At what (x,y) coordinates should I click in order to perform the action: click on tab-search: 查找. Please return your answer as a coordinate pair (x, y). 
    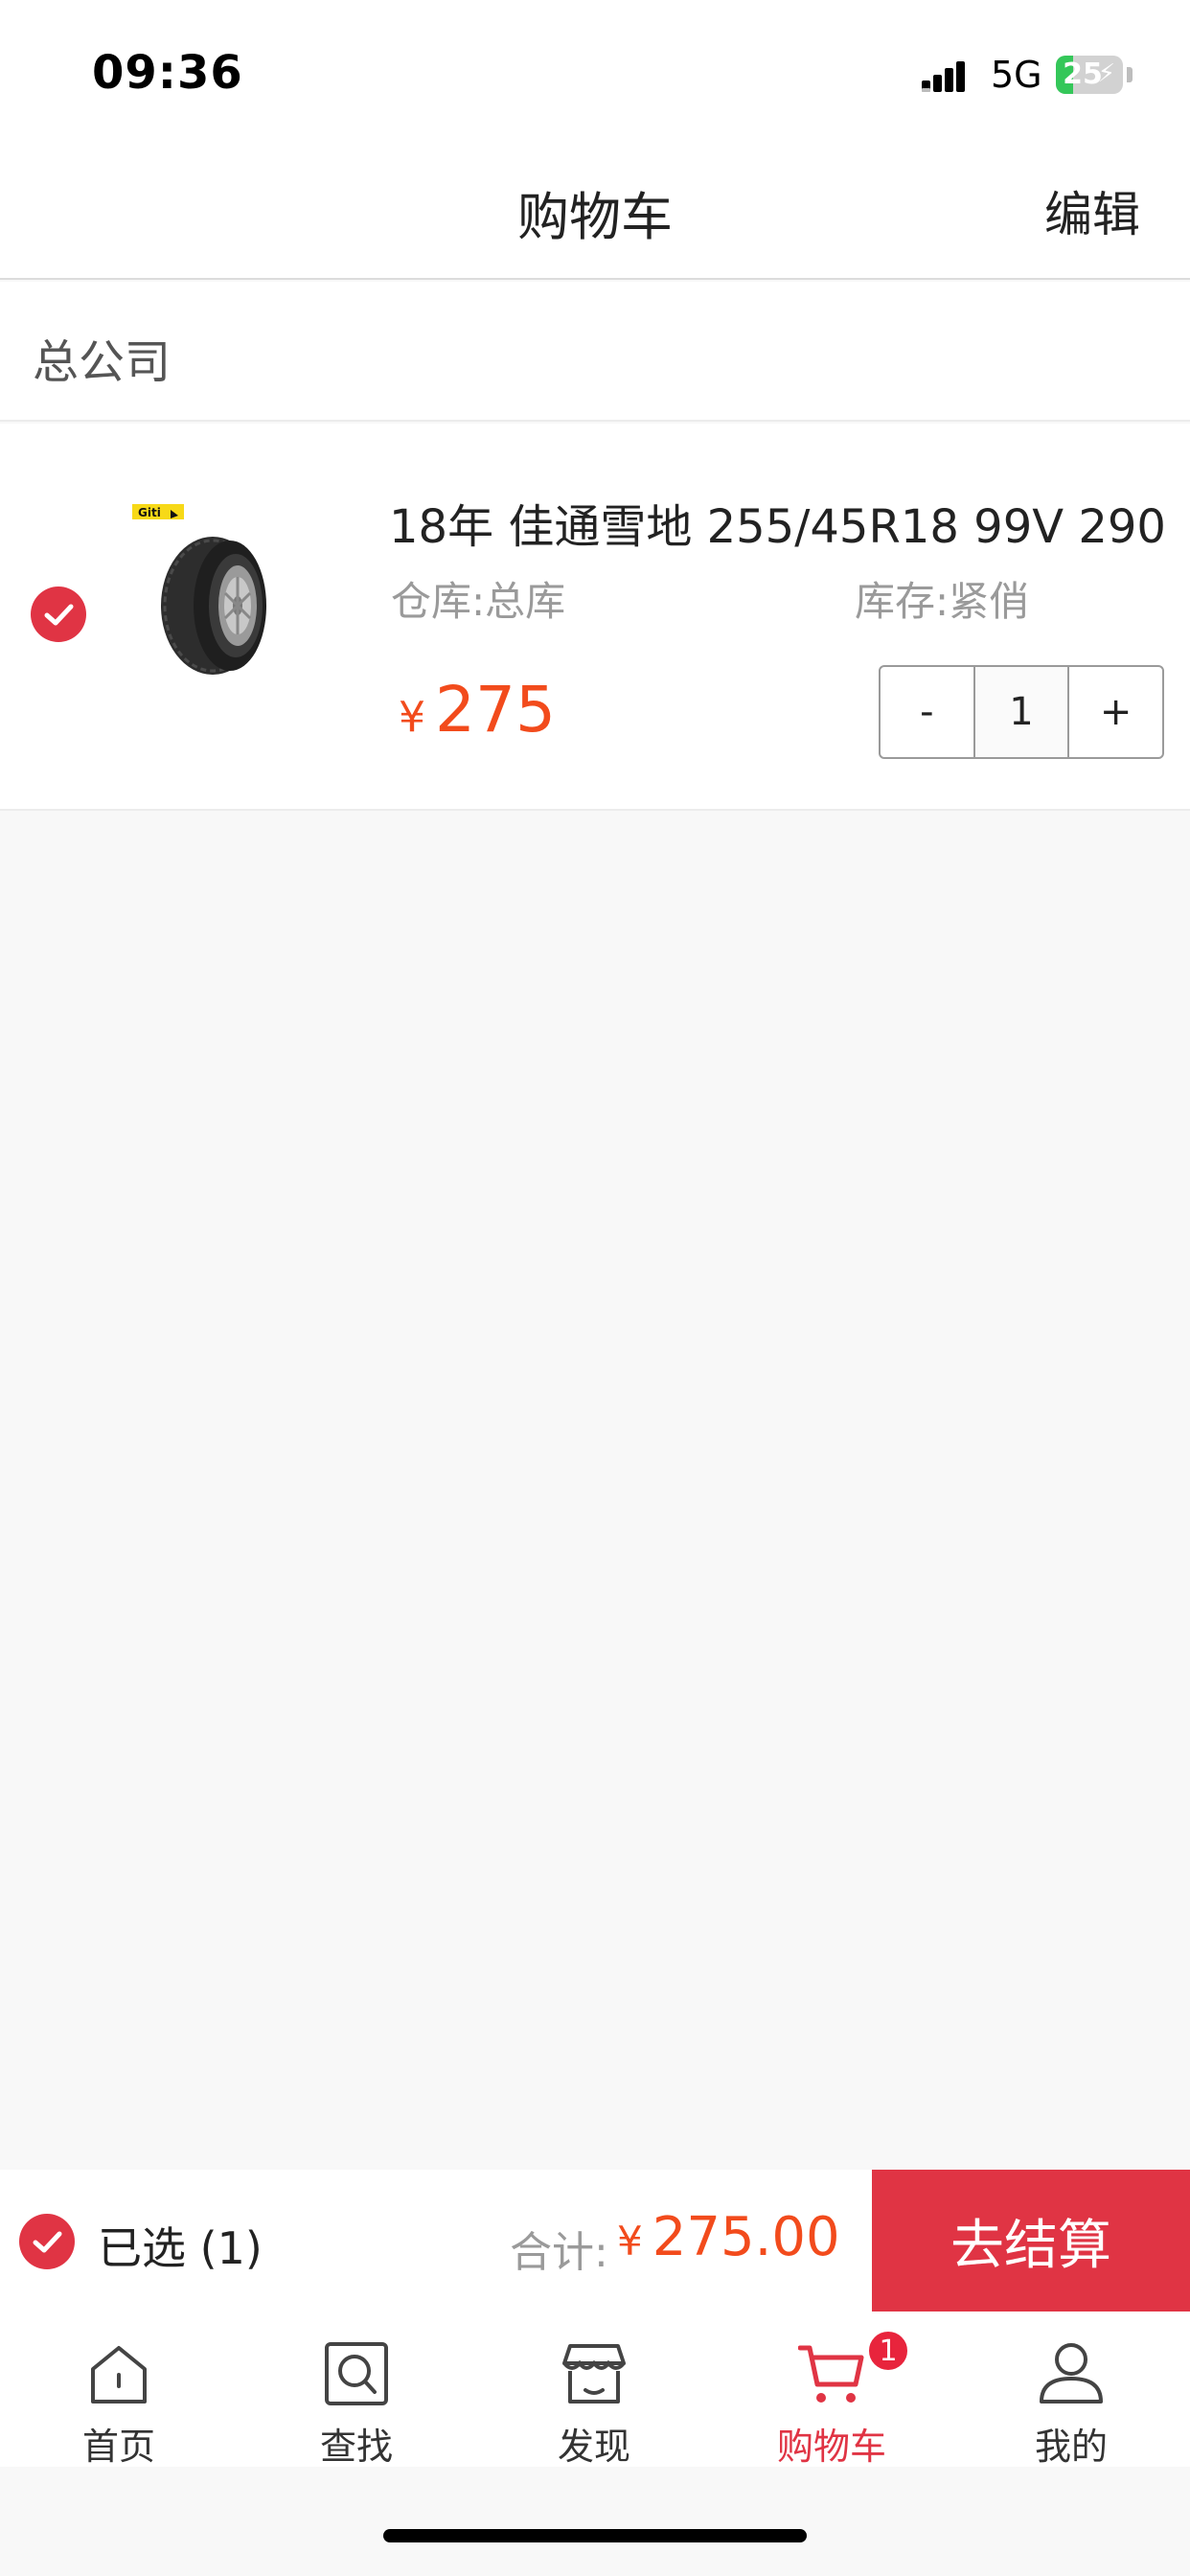
    Looking at the image, I should click on (357, 2390).